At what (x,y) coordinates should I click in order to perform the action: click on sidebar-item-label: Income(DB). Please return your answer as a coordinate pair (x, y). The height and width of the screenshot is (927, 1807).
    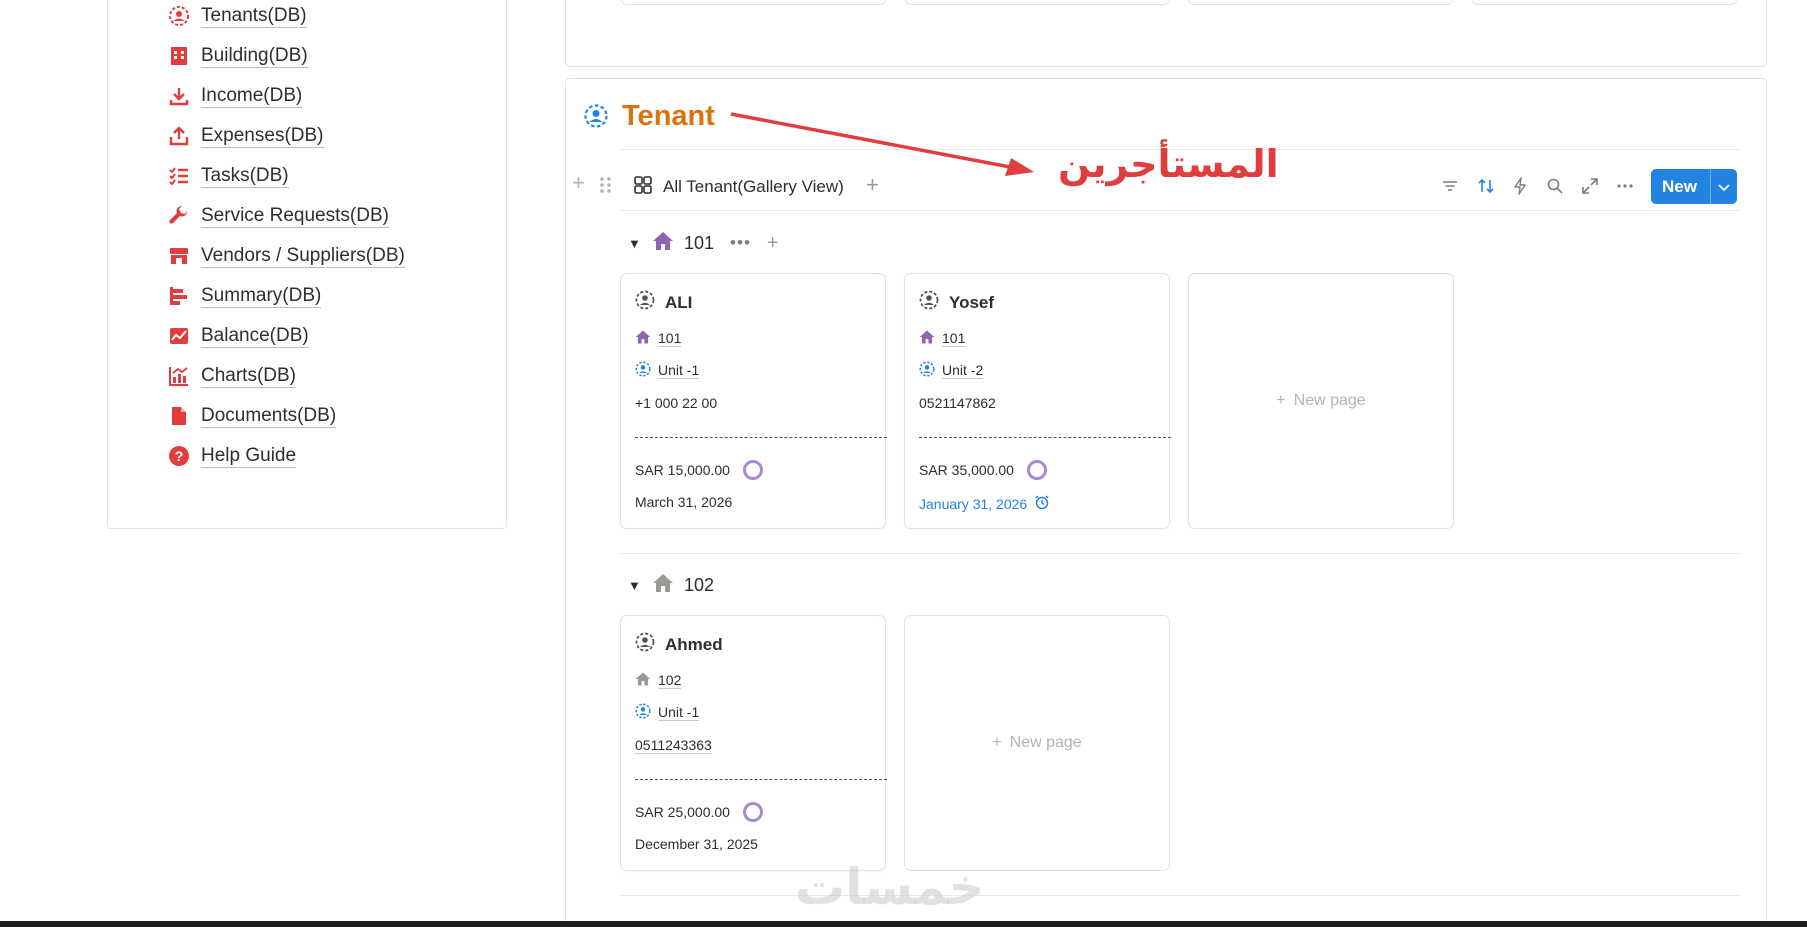
    Looking at the image, I should click on (252, 96).